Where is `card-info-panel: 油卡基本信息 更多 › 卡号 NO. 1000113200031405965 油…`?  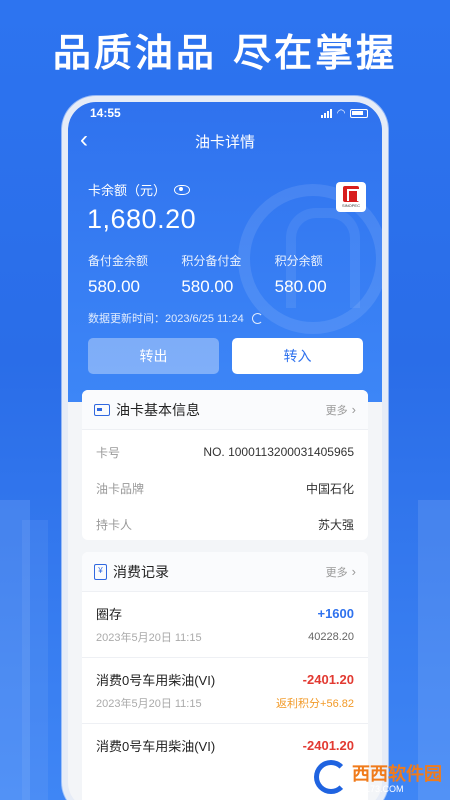
card-info-panel: 油卡基本信息 更多 › 卡号 NO. 1000113200031405965 油… is located at coordinates (225, 465).